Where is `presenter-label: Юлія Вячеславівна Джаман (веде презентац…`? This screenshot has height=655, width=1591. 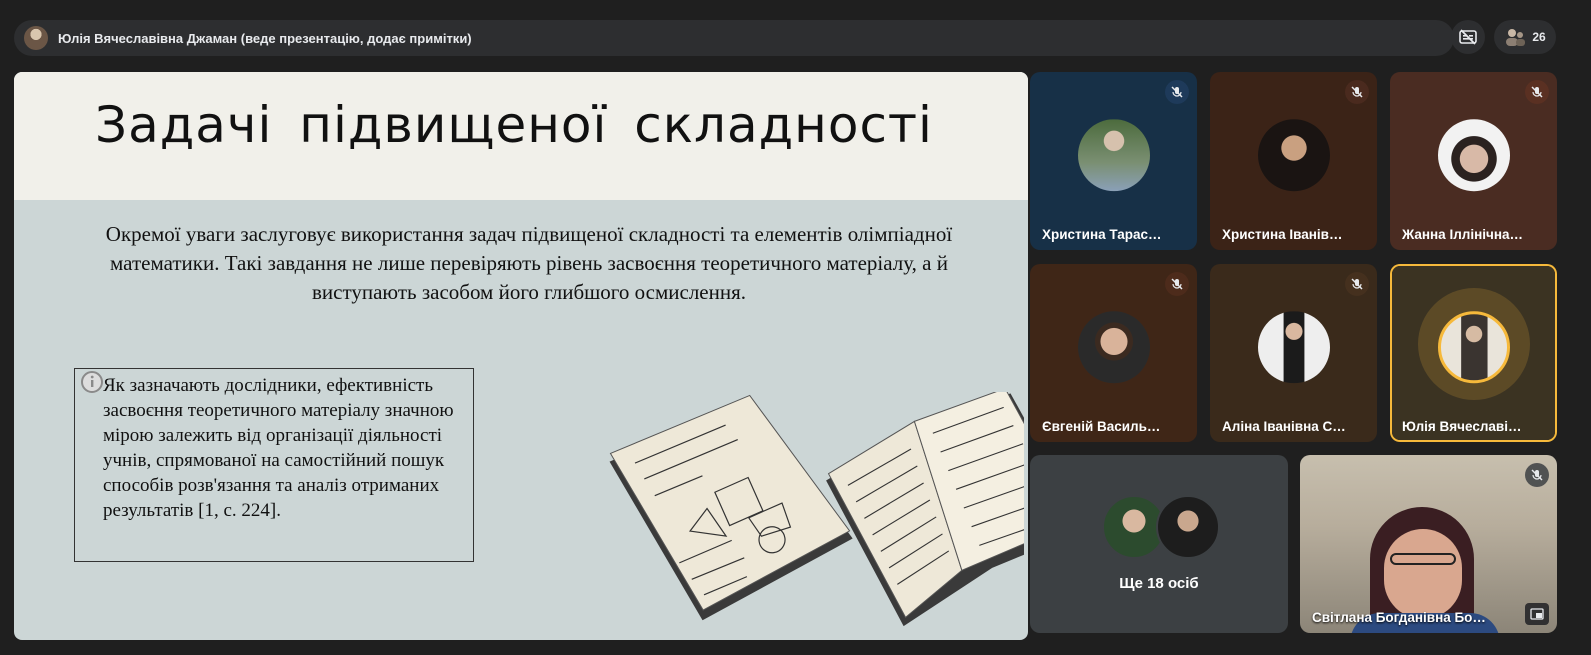 presenter-label: Юлія Вячеславівна Джаман (веде презентац… is located at coordinates (265, 38).